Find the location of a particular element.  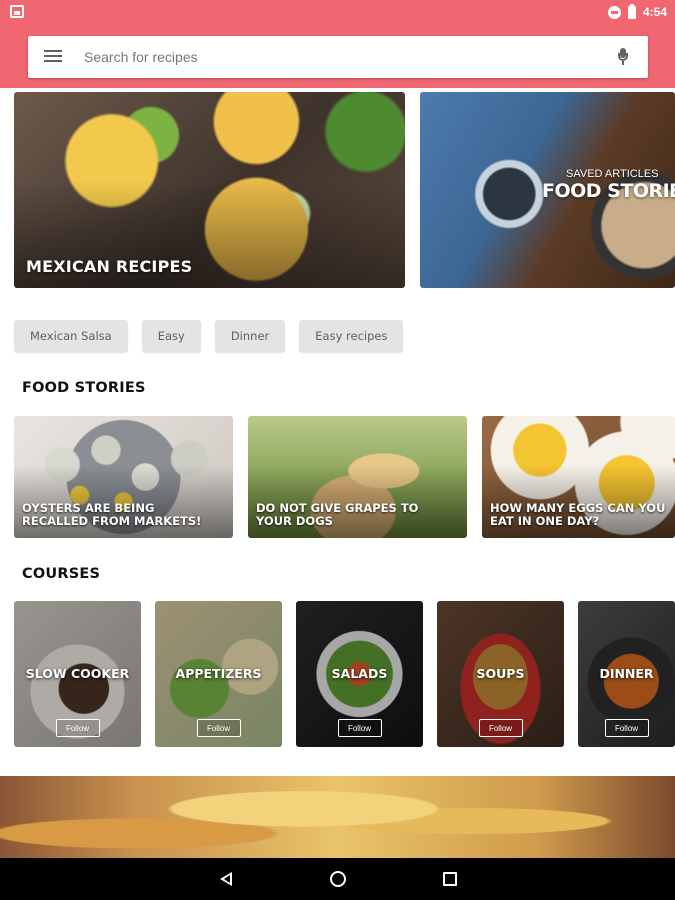

course-title: DINNER is located at coordinates (626, 673).